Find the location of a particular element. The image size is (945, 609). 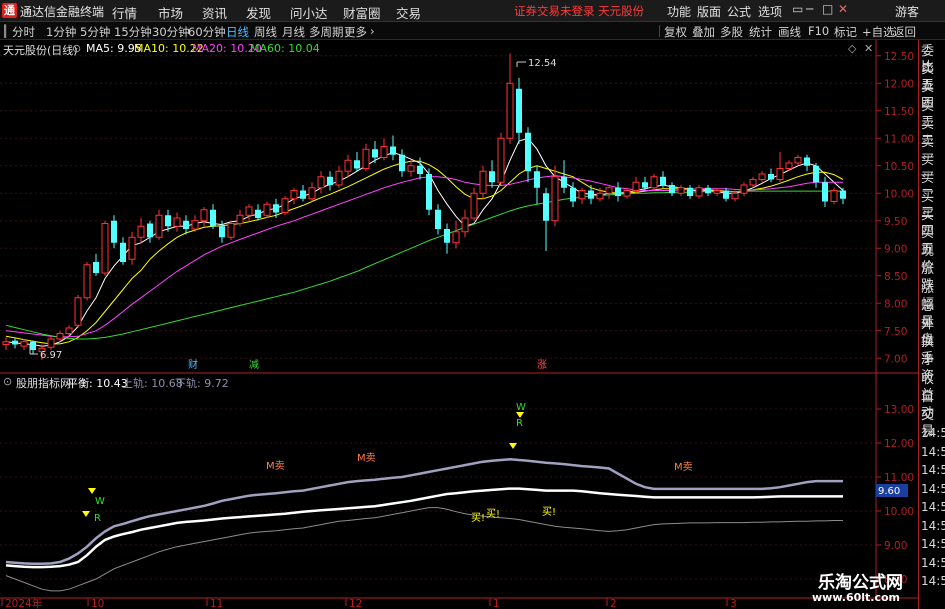

chevron-down-icon: ⊙ is located at coordinates (76, 48).